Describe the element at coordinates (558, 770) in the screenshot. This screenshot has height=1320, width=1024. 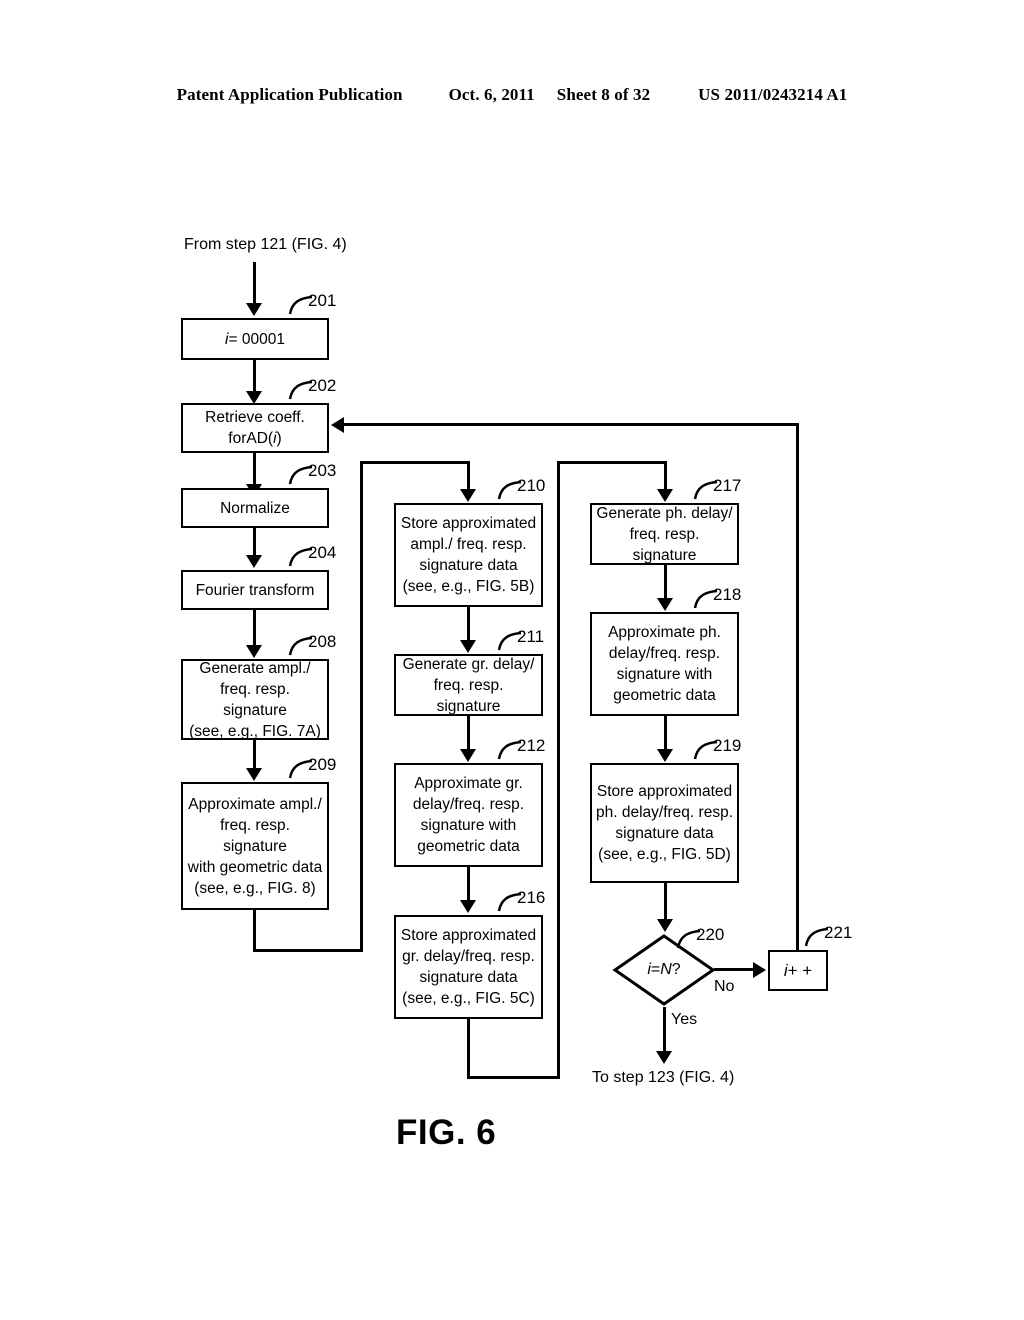
I see `connector-216-217-seg3` at that location.